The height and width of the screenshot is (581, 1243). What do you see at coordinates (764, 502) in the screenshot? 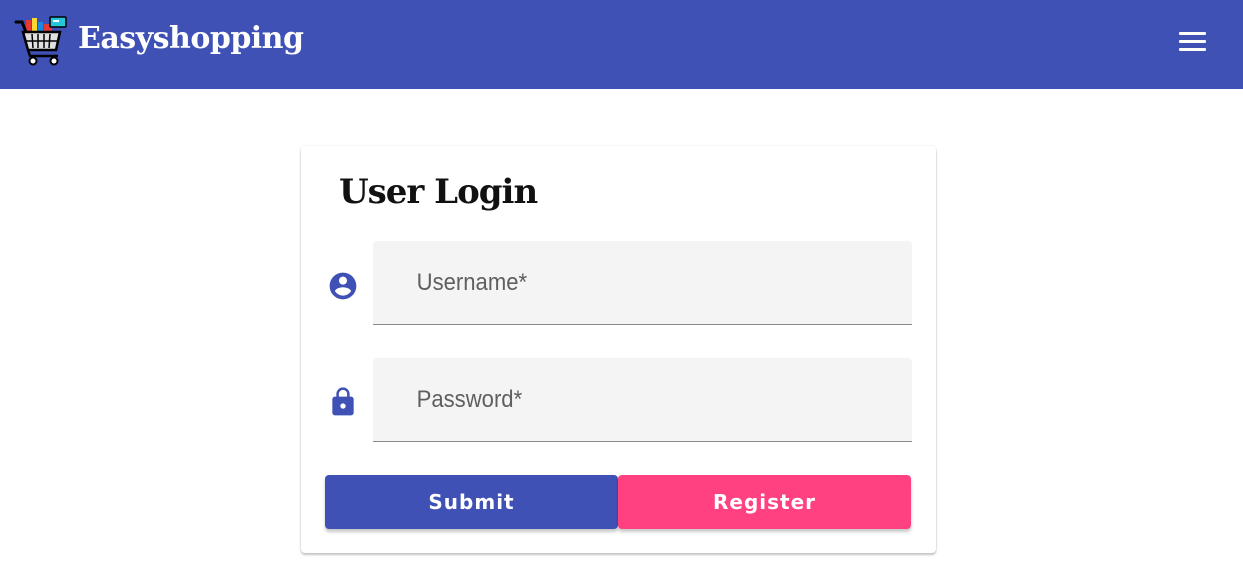
I see `register-button: Register` at bounding box center [764, 502].